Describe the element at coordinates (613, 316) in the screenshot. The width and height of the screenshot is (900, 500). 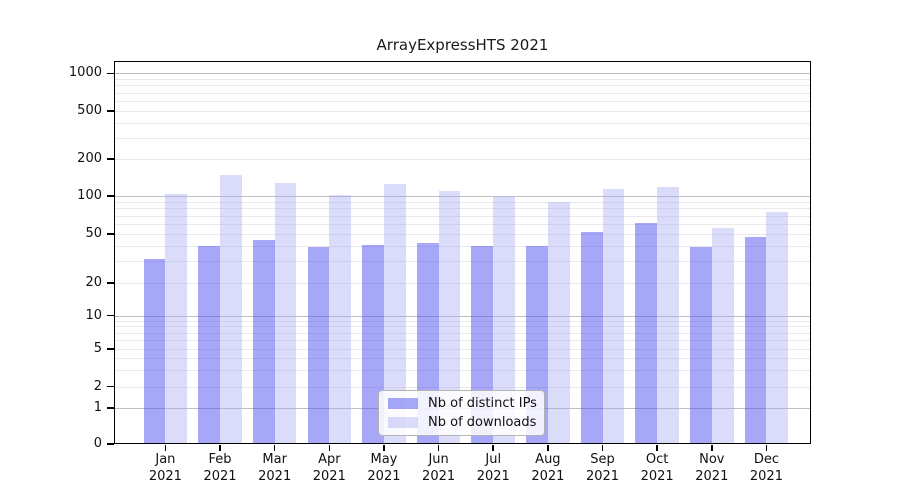
I see `bar-downloads-sep-2021` at that location.